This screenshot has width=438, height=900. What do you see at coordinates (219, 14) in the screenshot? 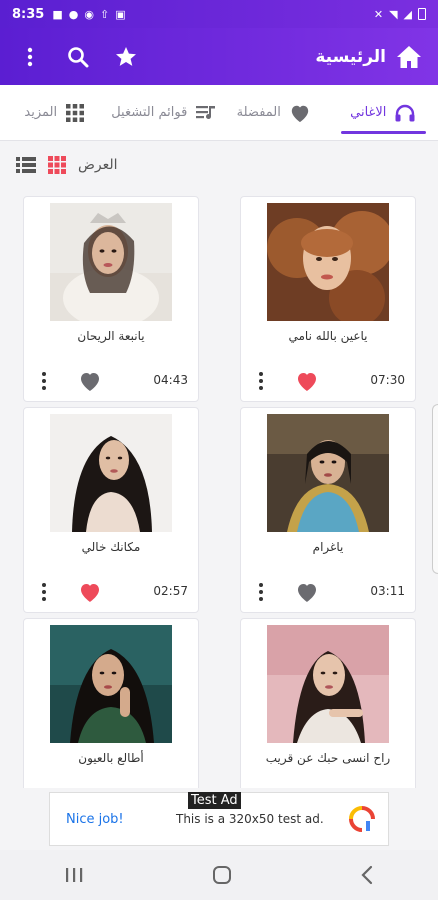
I see `status-bar: 8:35 ■ ● ◉ ⇧ ▣ ✕ ◥ ◢` at bounding box center [219, 14].